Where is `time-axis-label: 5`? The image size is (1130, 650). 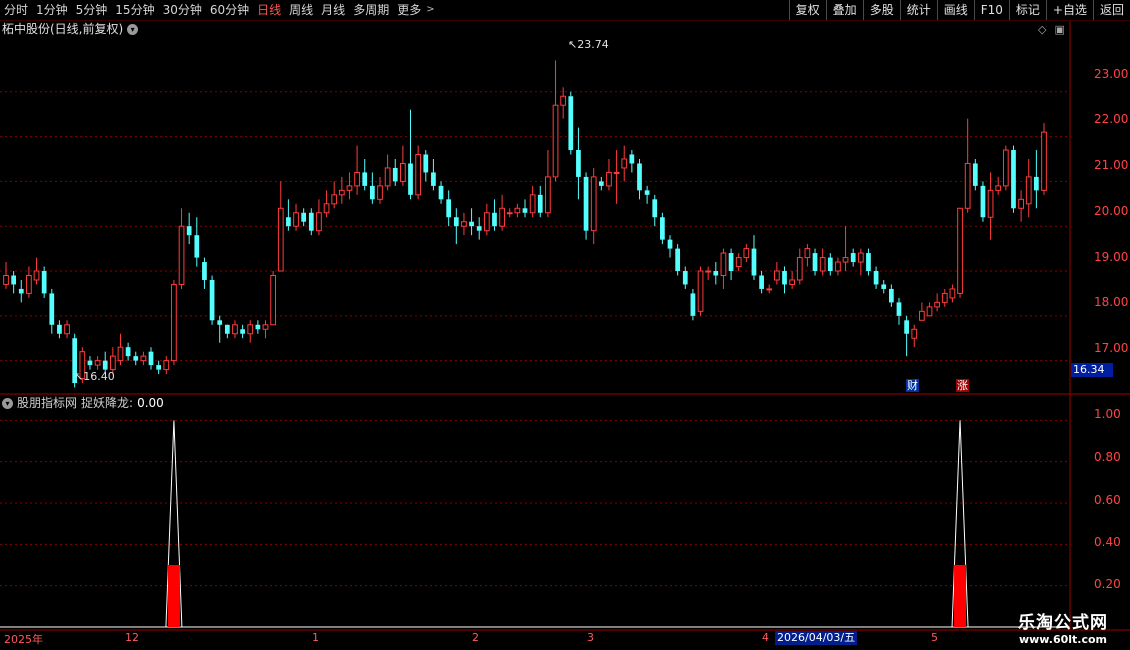 time-axis-label: 5 is located at coordinates (934, 637).